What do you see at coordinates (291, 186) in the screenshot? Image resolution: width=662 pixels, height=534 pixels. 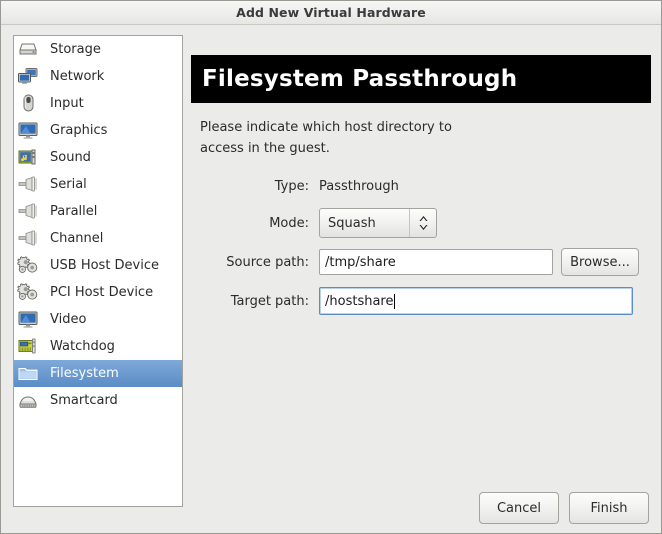 I see `type-label: Type:` at bounding box center [291, 186].